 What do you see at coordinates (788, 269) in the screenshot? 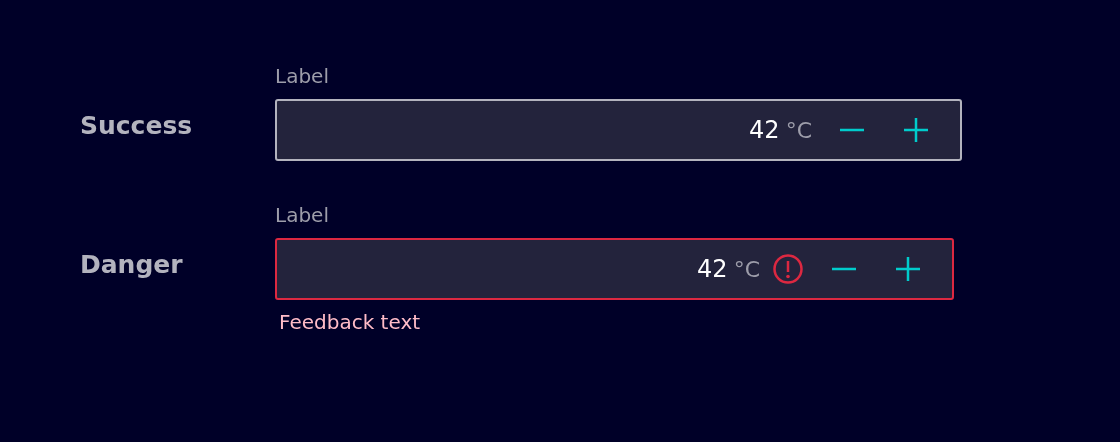
I see `error-icon` at bounding box center [788, 269].